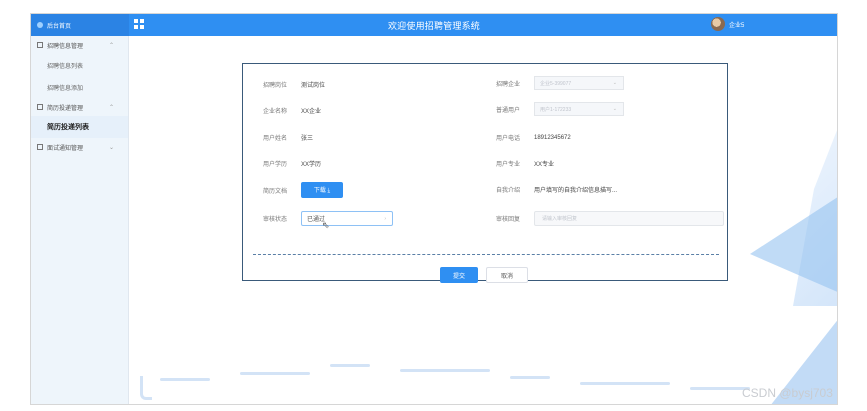 The height and width of the screenshot is (411, 867). I want to click on field-company-name: 企业名称 XX企业, so click(292, 110).